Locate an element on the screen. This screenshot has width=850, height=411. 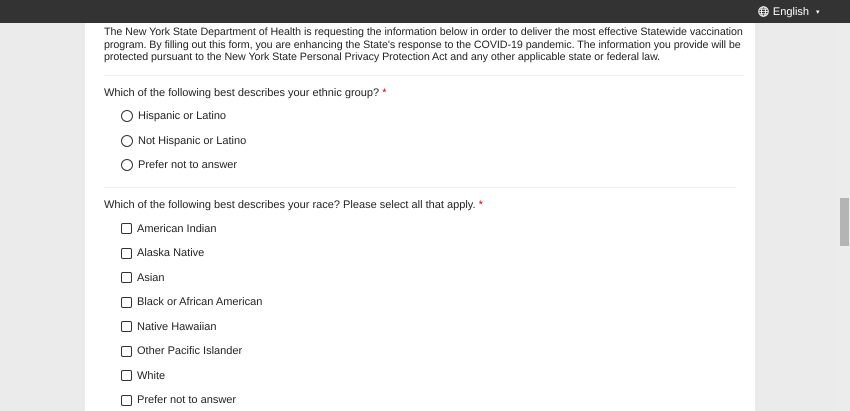
radio-option: Prefer not to answer is located at coordinates (179, 165).